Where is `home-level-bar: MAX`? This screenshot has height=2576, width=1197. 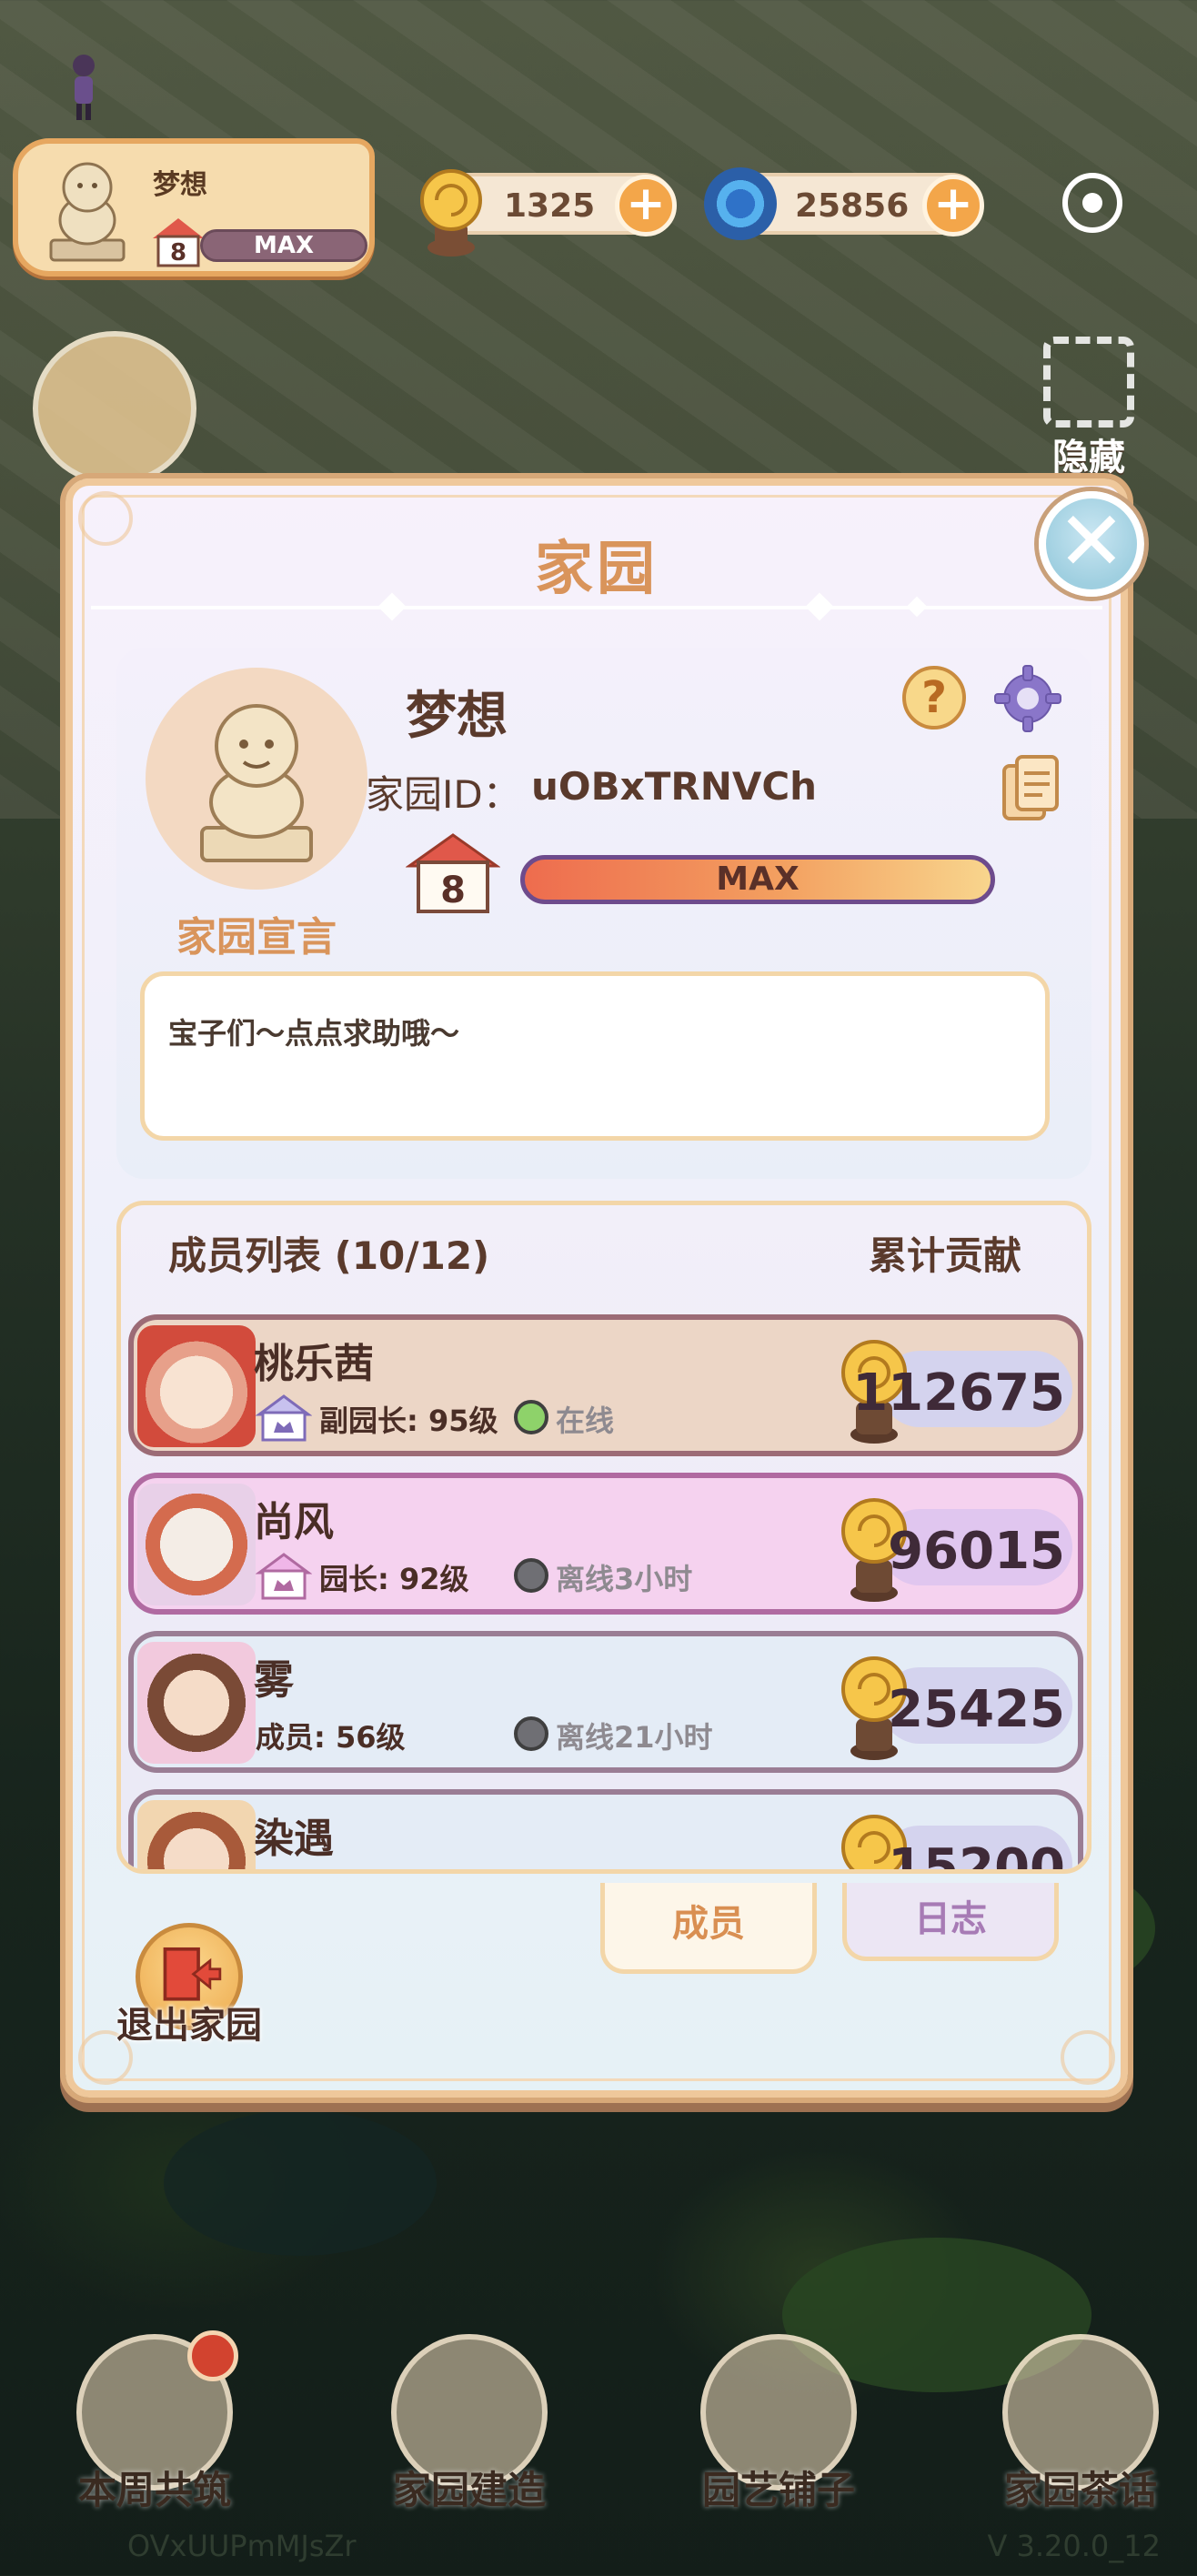 home-level-bar: MAX is located at coordinates (757, 879).